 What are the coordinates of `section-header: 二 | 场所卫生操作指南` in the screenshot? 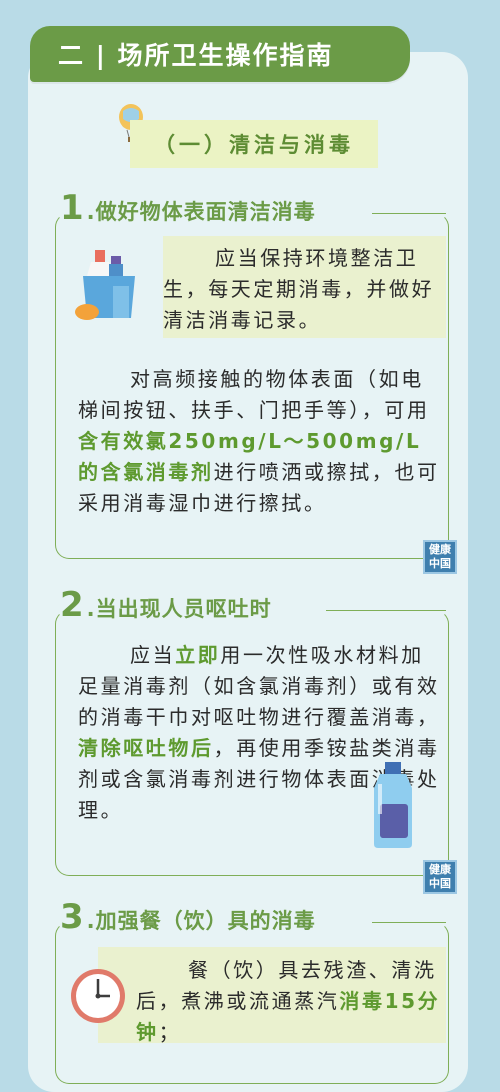 It's located at (220, 54).